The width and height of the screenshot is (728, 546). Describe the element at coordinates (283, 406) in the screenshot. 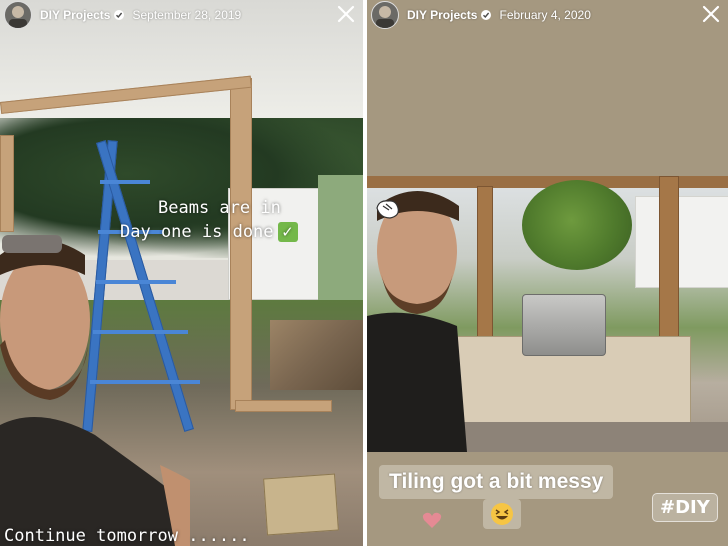

I see `beam-base` at that location.